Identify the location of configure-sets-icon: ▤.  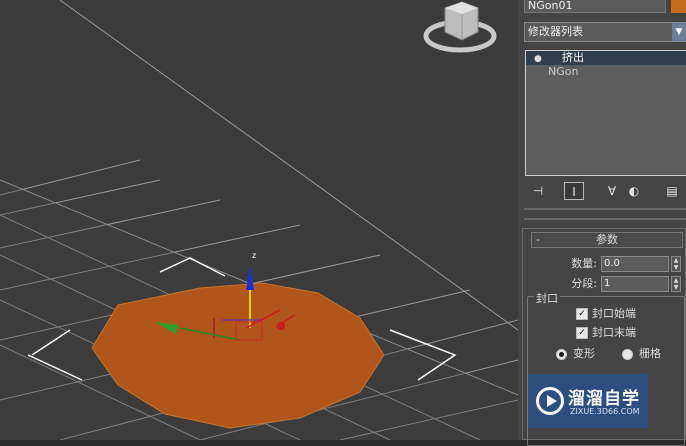
(672, 191).